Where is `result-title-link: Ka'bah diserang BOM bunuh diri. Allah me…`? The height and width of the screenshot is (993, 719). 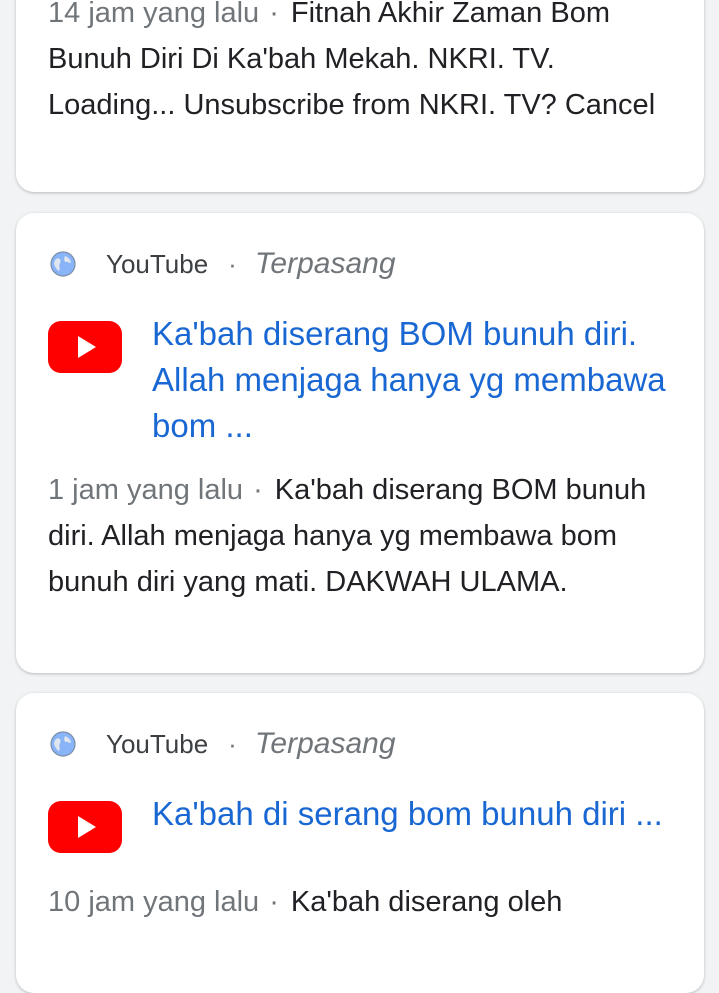
result-title-link: Ka'bah diserang BOM bunuh diri. Allah me… is located at coordinates (412, 380).